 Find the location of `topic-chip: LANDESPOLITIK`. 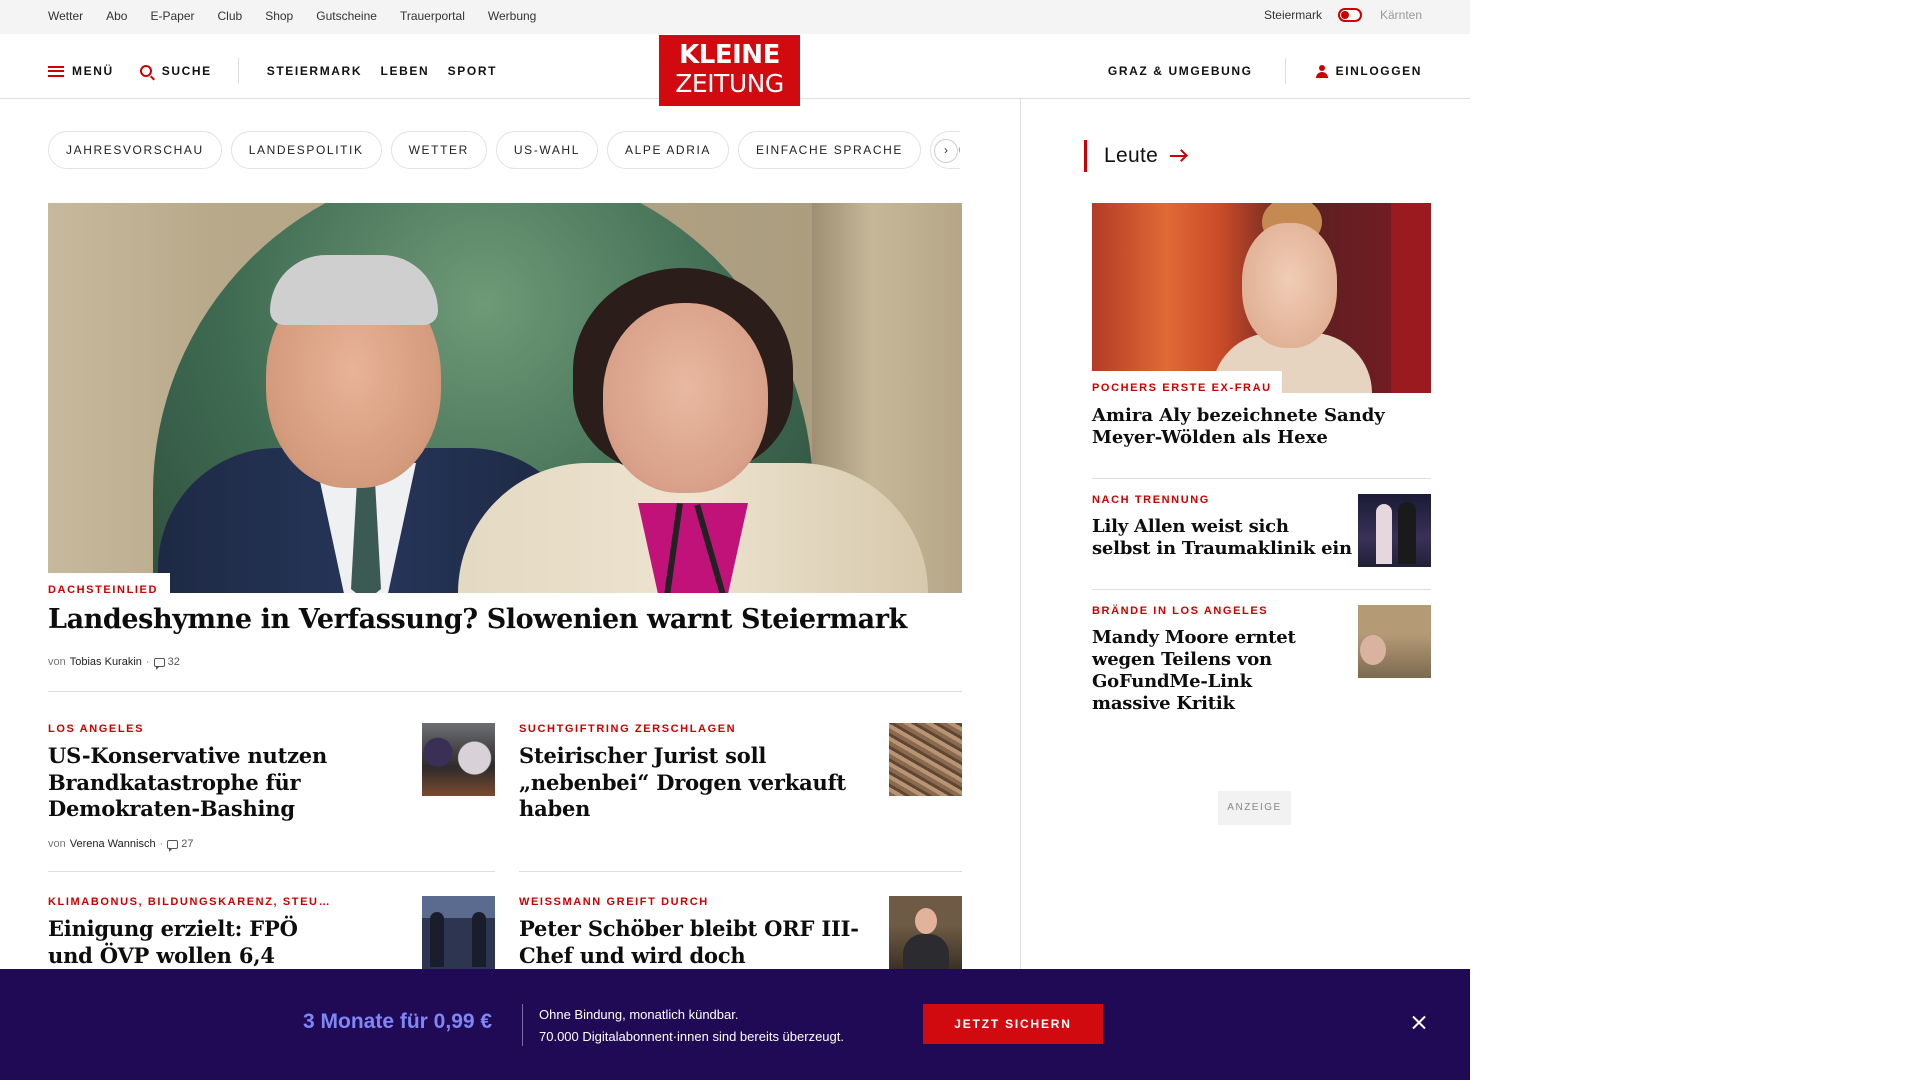

topic-chip: LANDESPOLITIK is located at coordinates (306, 150).